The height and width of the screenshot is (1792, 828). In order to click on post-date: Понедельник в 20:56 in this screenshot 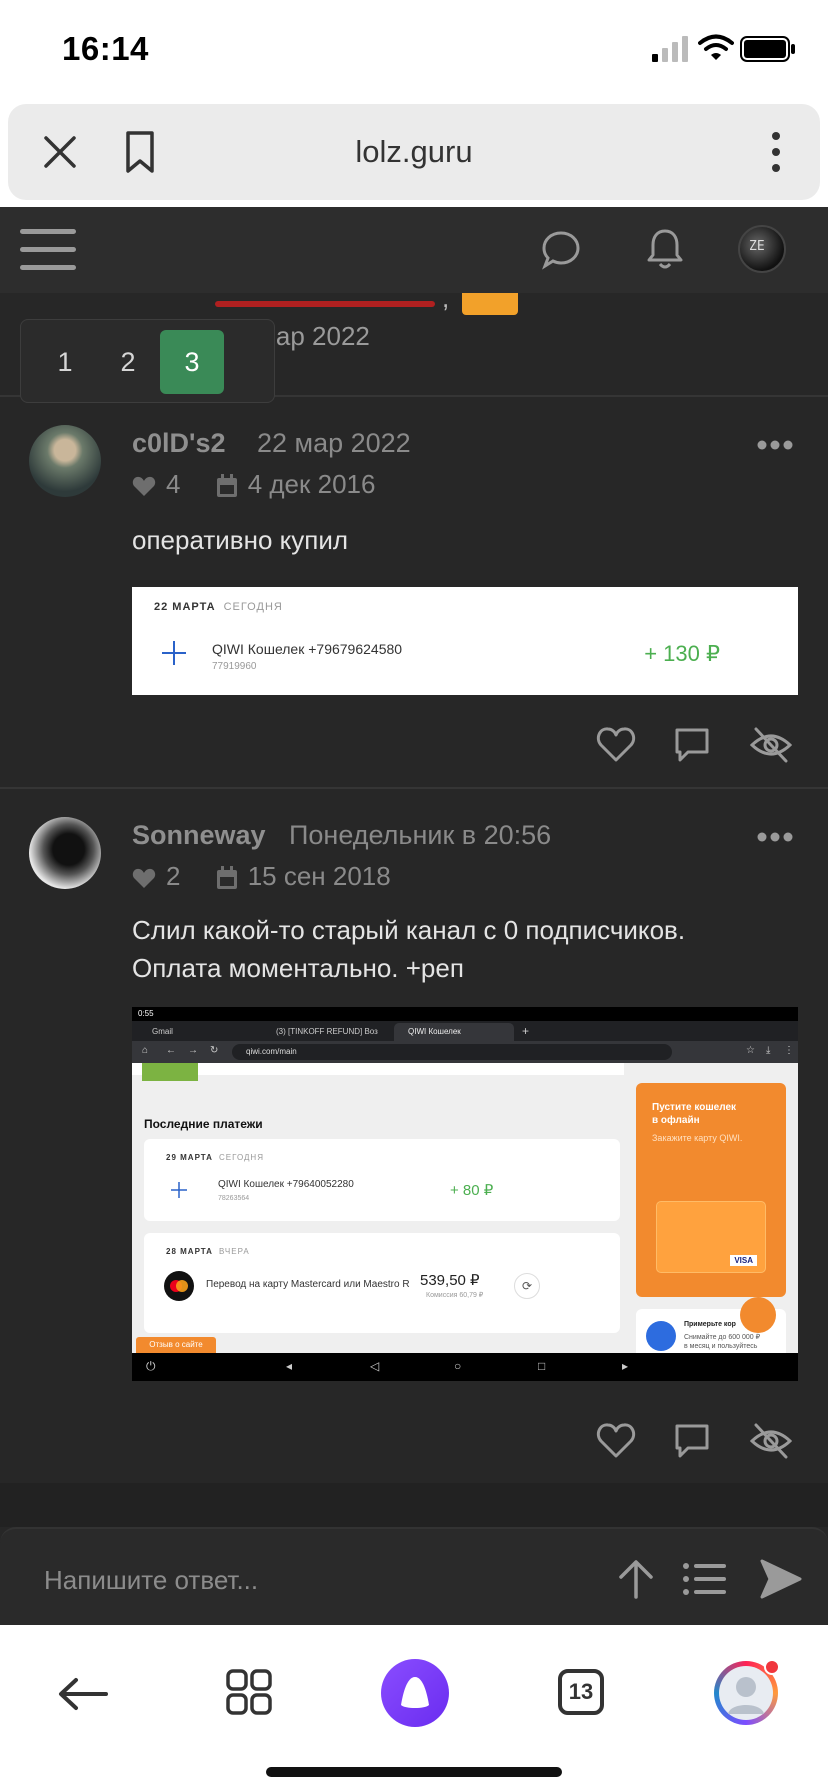, I will do `click(420, 835)`.